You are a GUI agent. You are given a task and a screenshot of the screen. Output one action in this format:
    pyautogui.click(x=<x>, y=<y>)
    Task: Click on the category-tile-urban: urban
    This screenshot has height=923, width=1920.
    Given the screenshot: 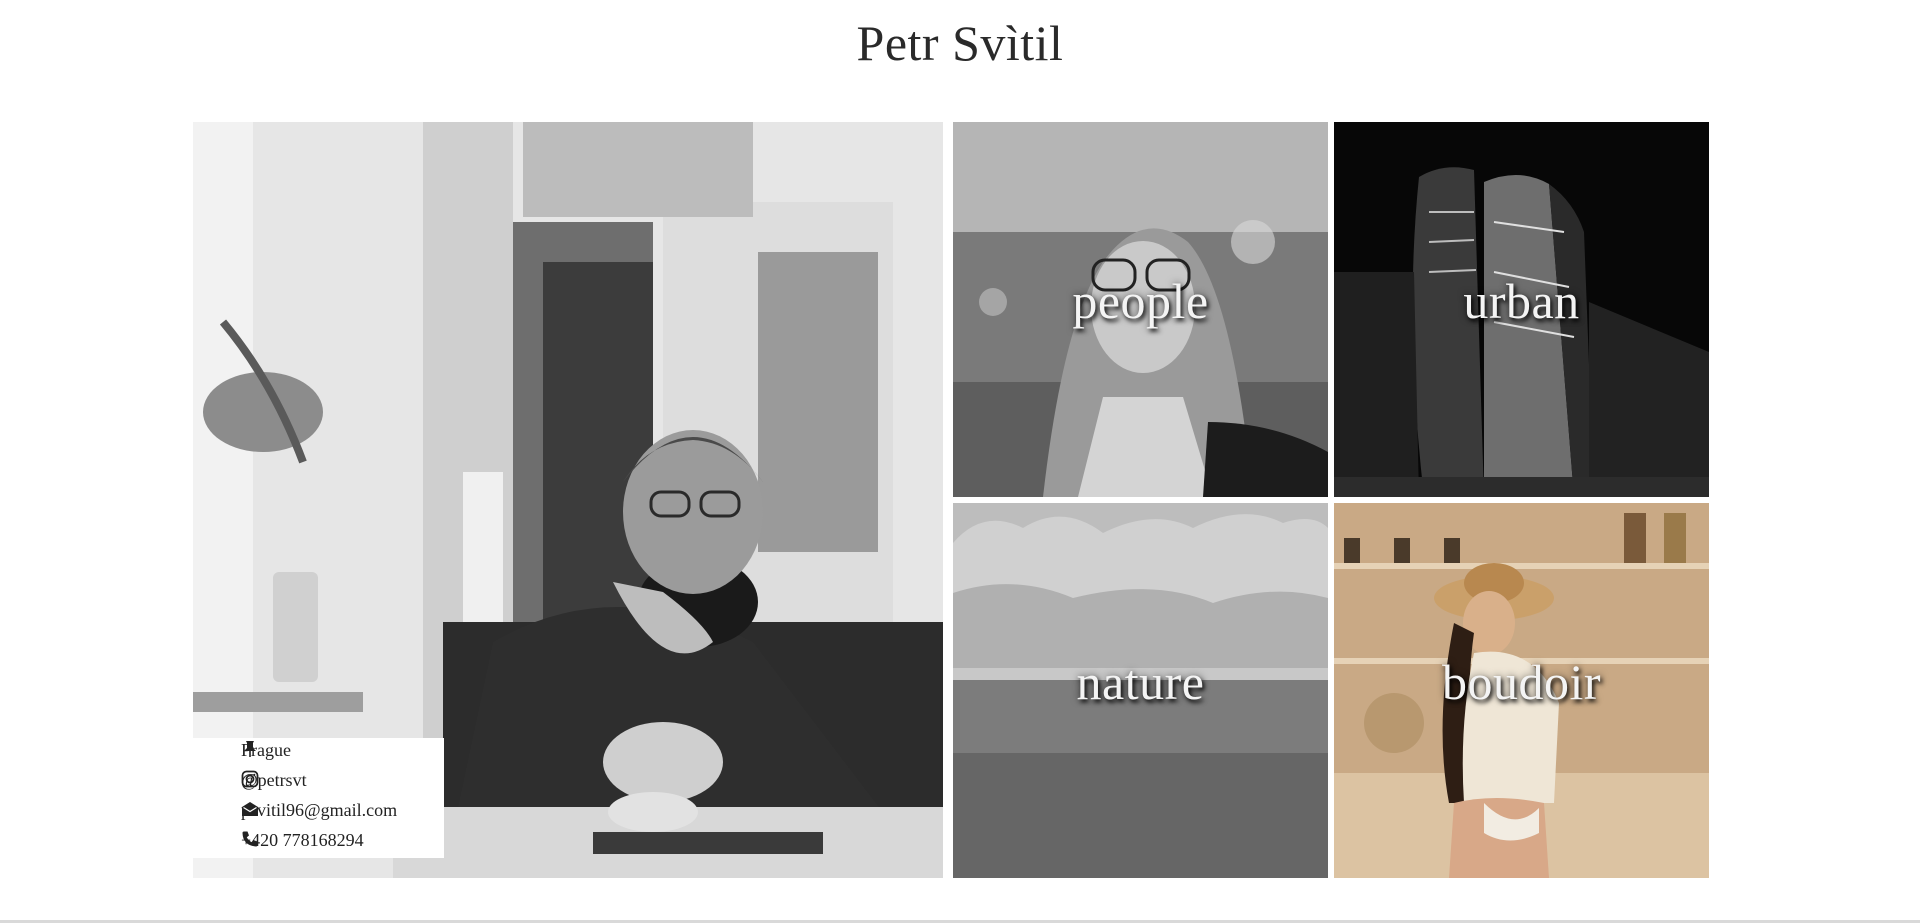 What is the action you would take?
    pyautogui.click(x=1521, y=309)
    